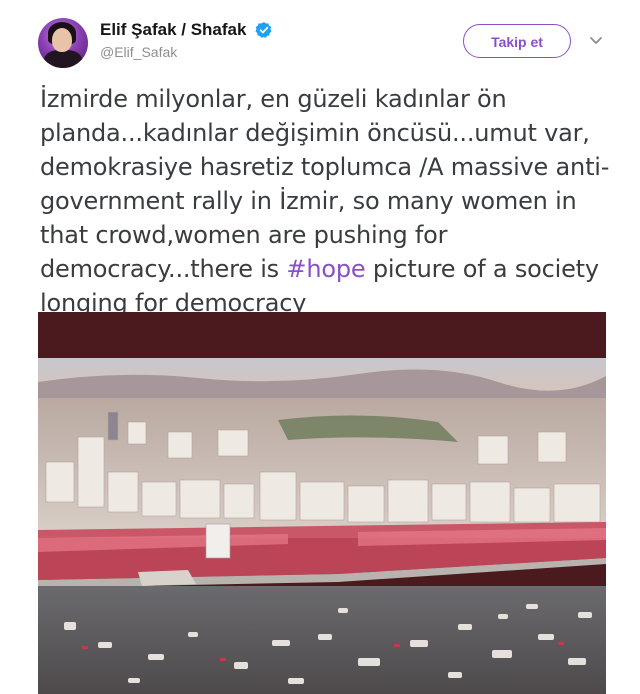 This screenshot has height=694, width=640. I want to click on hashtag-link: #hope, so click(325, 269).